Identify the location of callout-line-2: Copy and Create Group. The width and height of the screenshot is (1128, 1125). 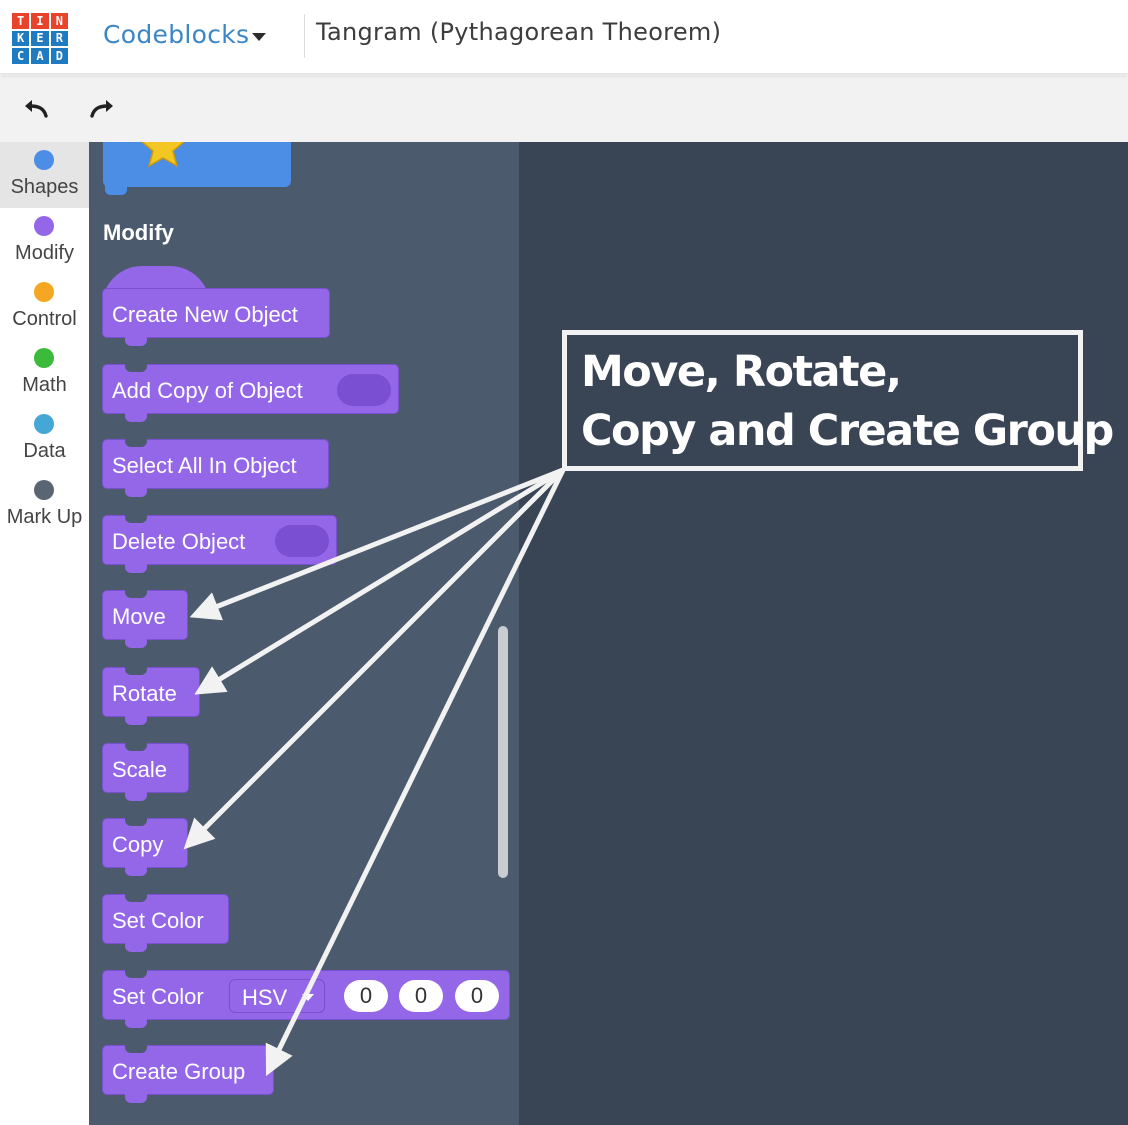
(847, 431).